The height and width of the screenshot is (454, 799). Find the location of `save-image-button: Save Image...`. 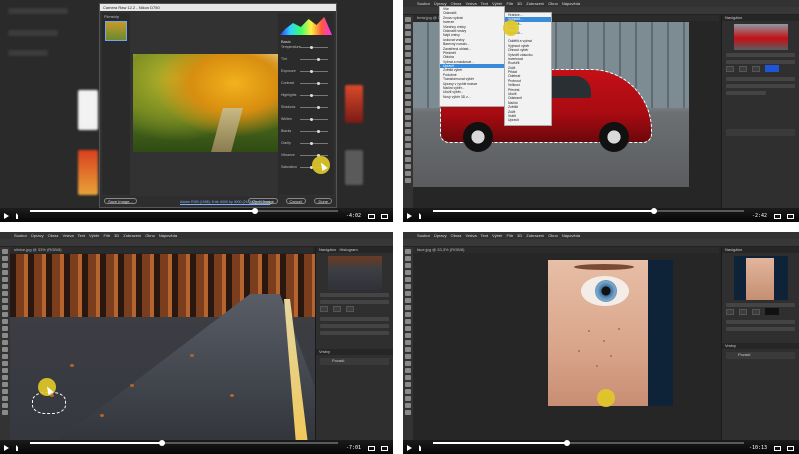

save-image-button: Save Image... is located at coordinates (120, 201).